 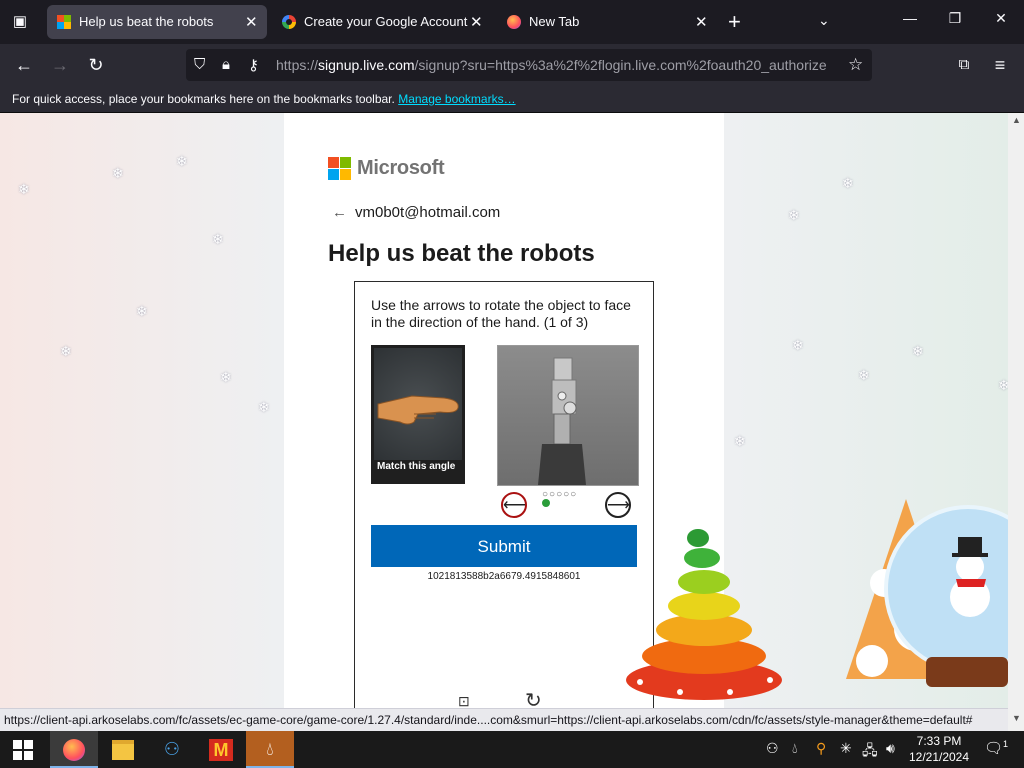 I want to click on taskbar-people-icon: ⚇, so click(x=172, y=749).